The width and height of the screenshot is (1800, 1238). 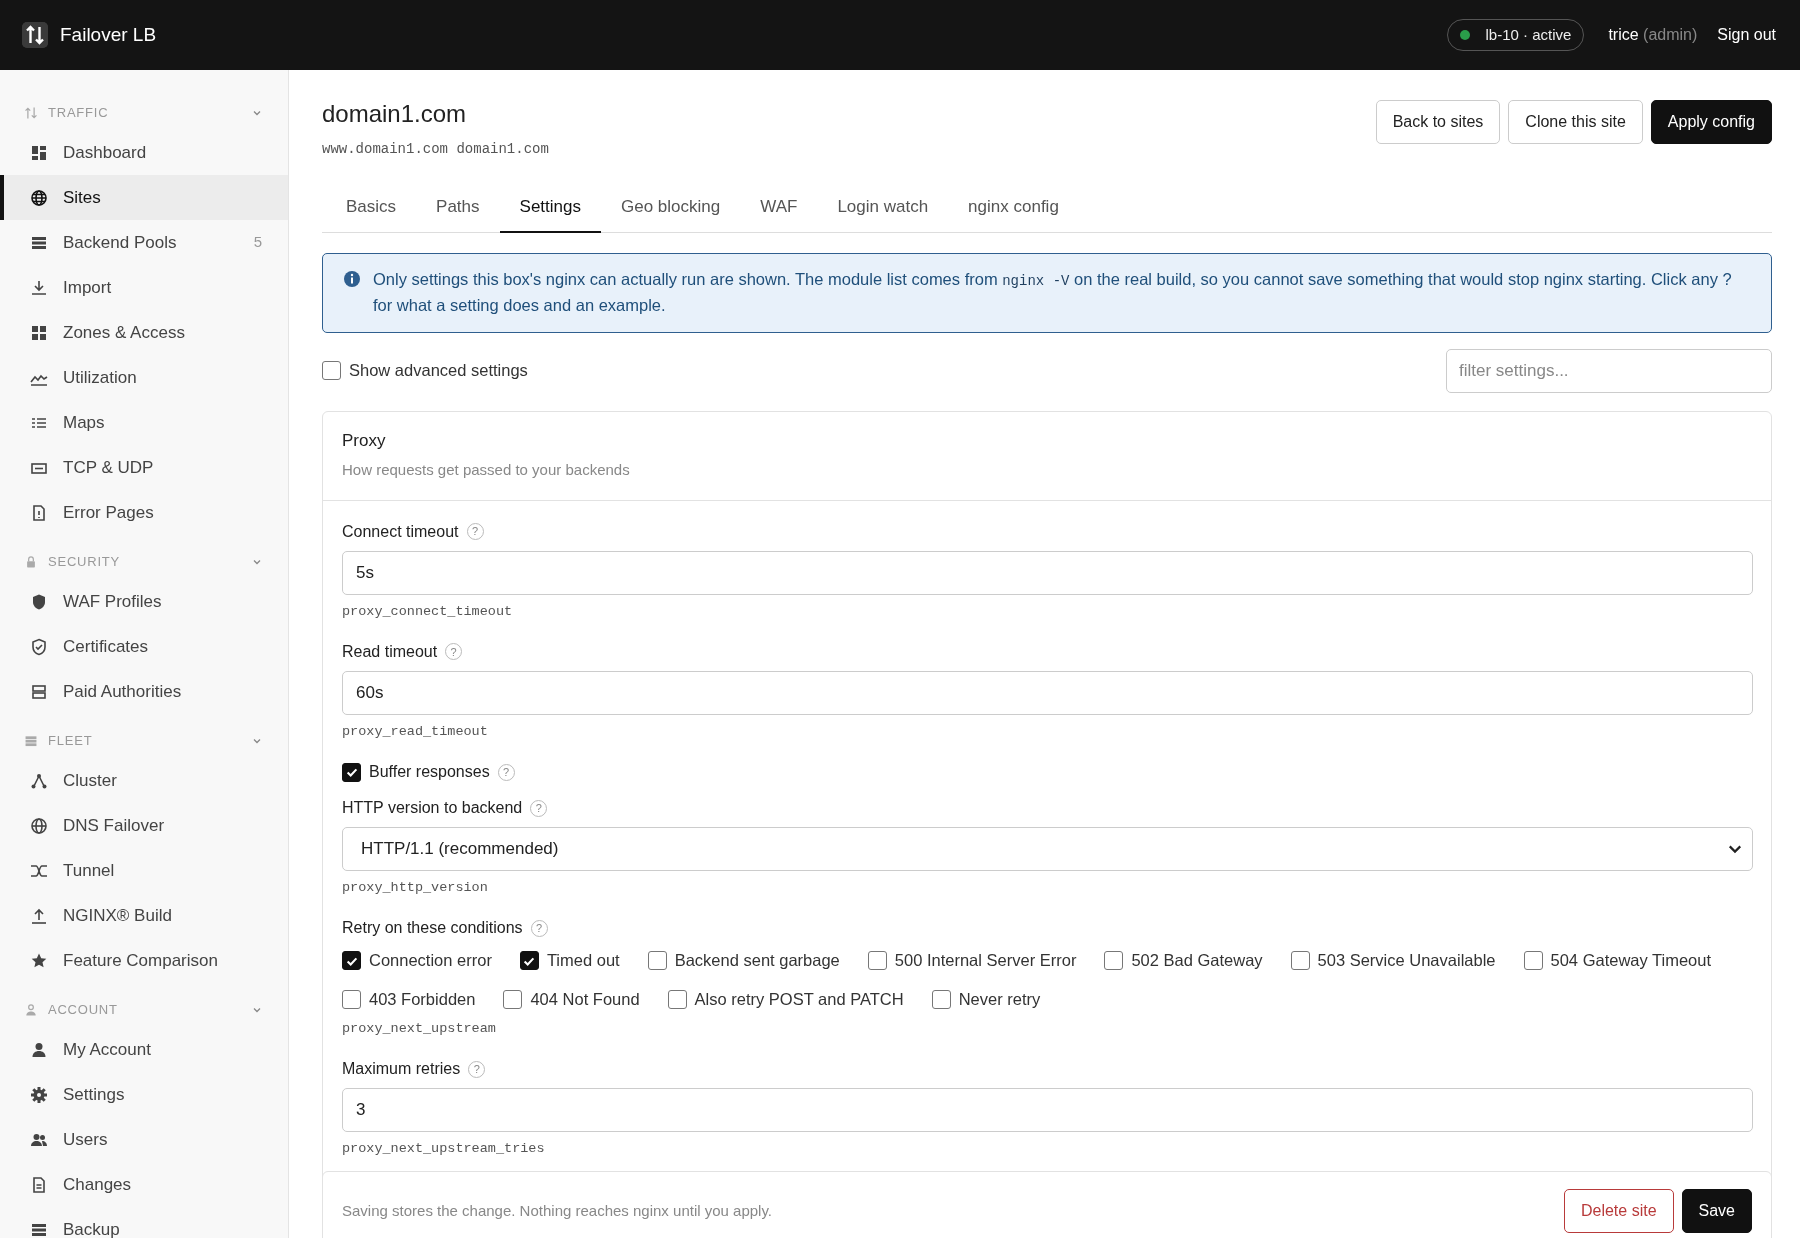 What do you see at coordinates (144, 1222) in the screenshot?
I see `sidebar-item: Backup` at bounding box center [144, 1222].